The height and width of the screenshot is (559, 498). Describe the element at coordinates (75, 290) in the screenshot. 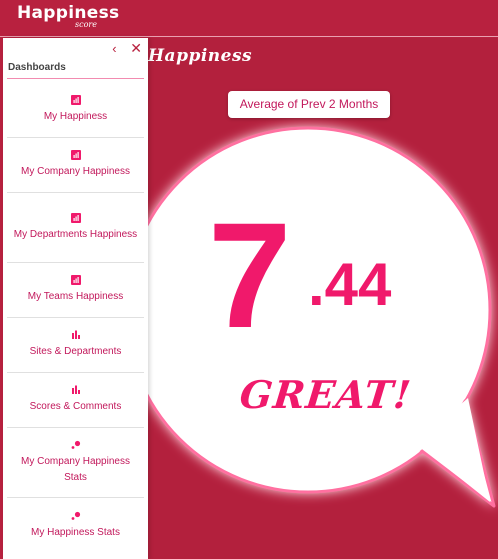

I see `sidebar-item-my-teams-happiness: My Teams Happiness` at that location.